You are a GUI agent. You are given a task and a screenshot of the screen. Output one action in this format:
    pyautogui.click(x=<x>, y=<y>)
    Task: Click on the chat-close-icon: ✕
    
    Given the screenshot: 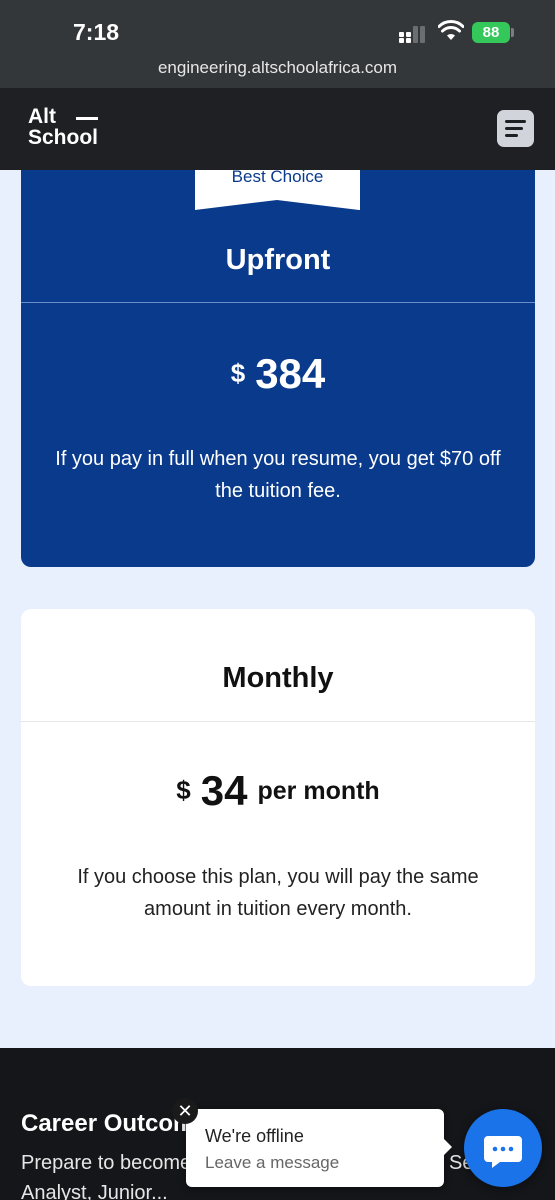 What is the action you would take?
    pyautogui.click(x=185, y=1111)
    